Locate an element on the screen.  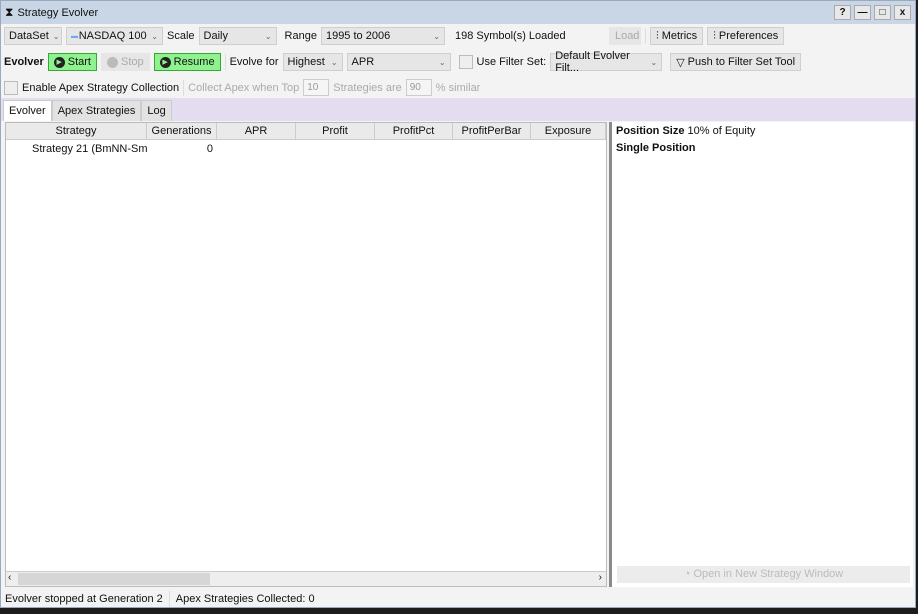
resume-button: ▶ Resume is located at coordinates (187, 62).